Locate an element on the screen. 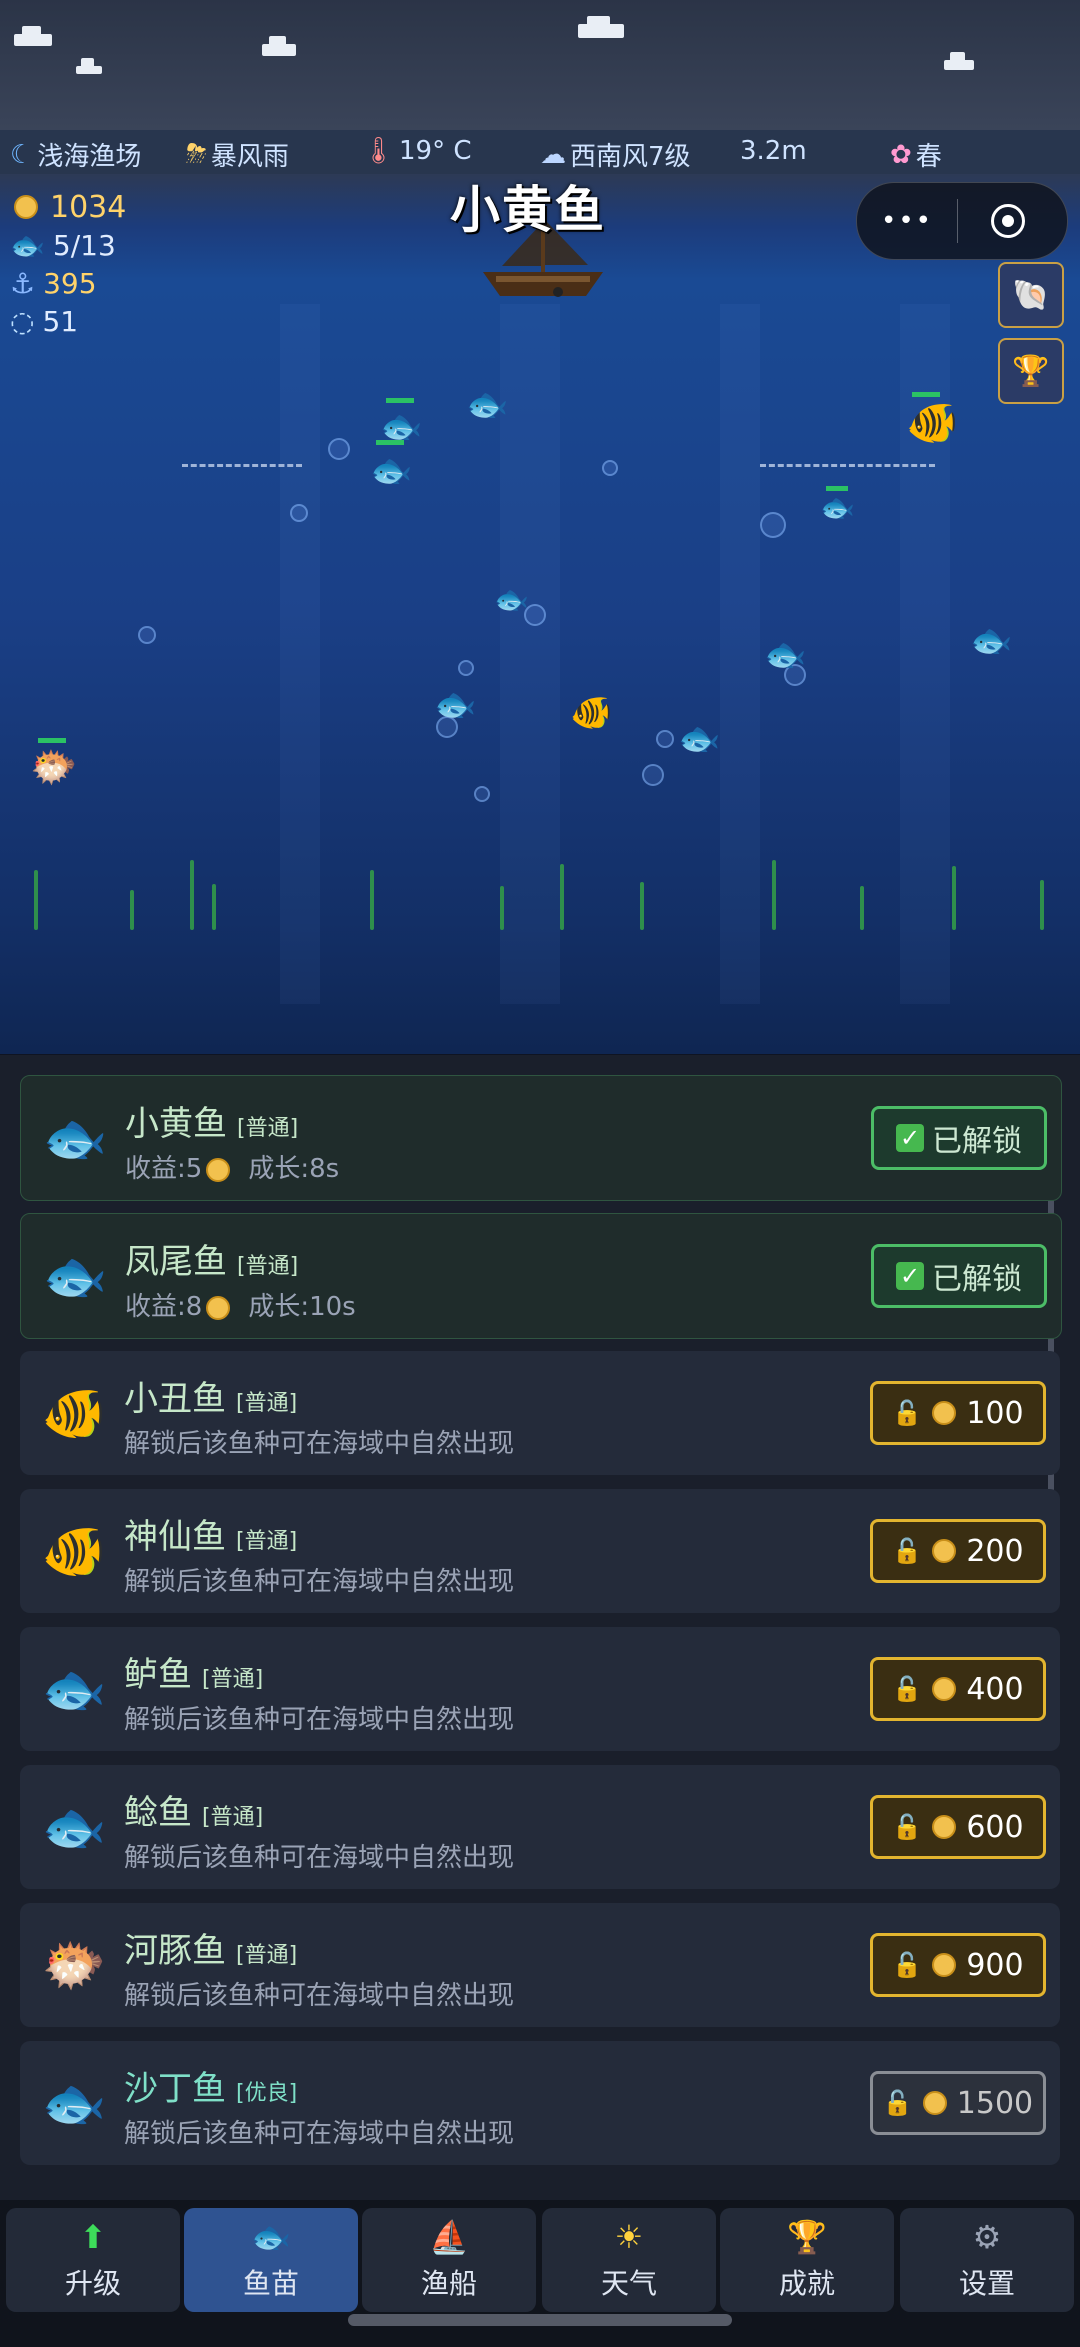 This screenshot has width=1080, height=2347. light-ray is located at coordinates (740, 654).